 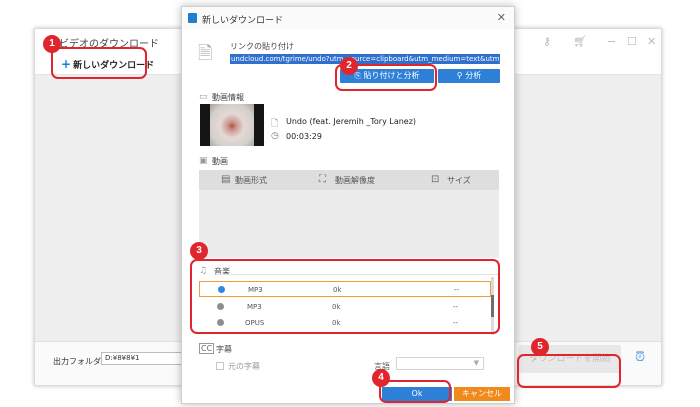 What do you see at coordinates (220, 366) in the screenshot?
I see `original-subtitle-checkbox` at bounding box center [220, 366].